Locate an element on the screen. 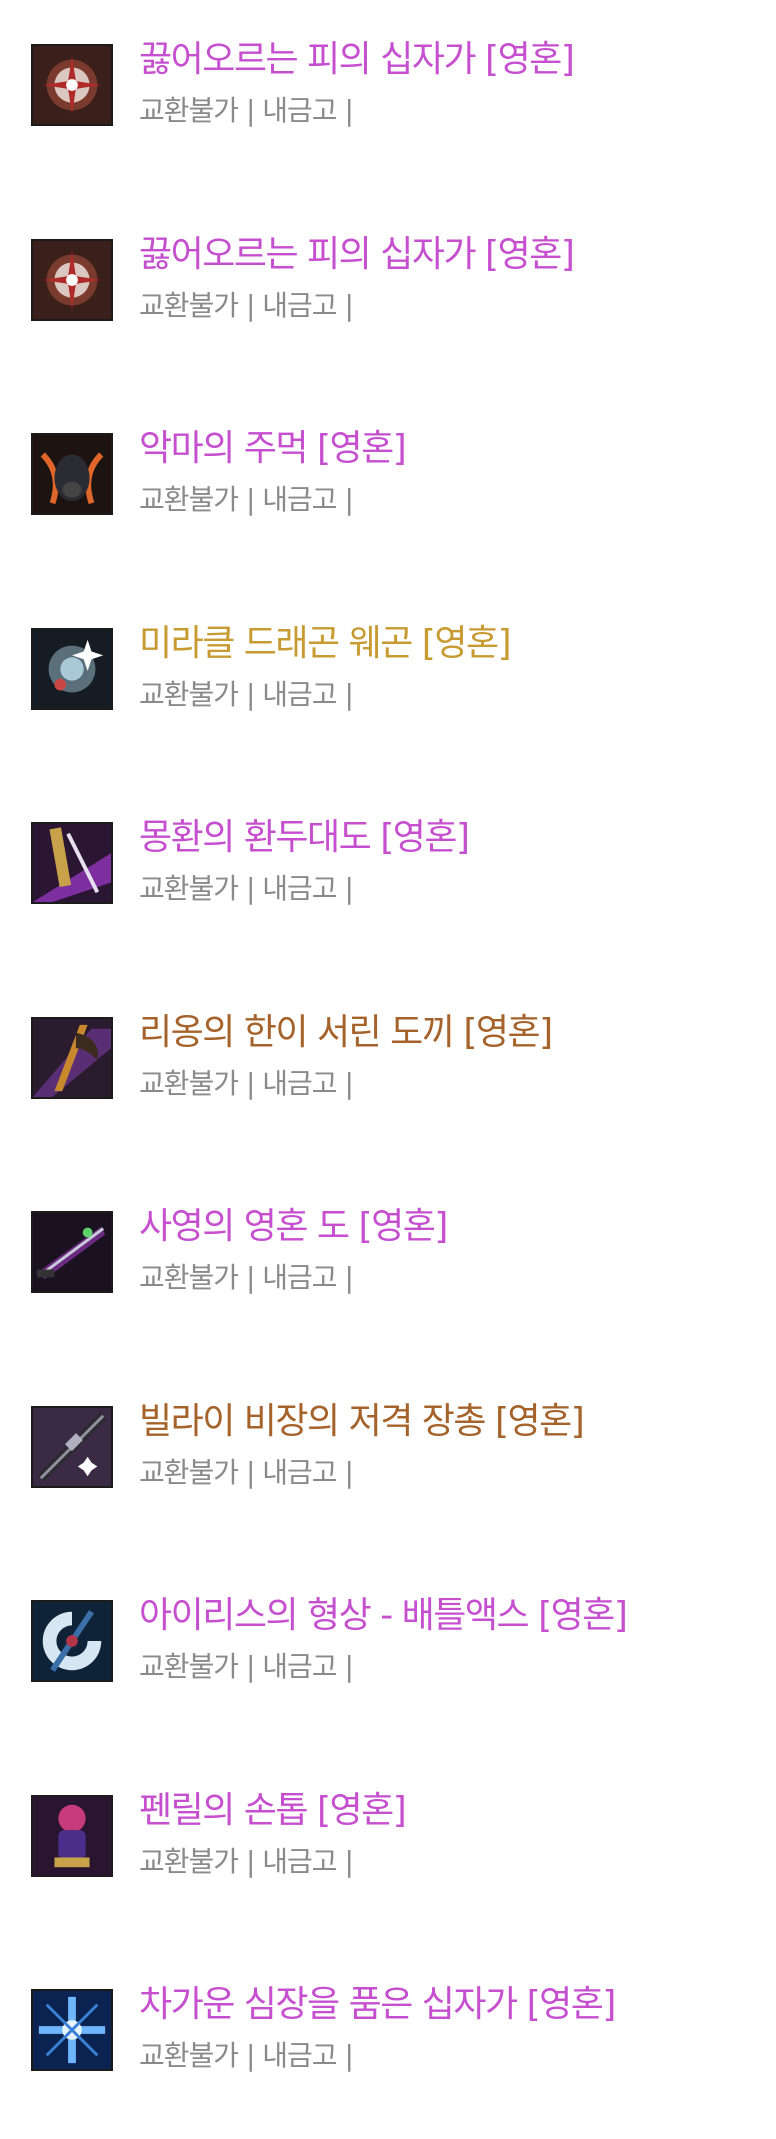 The image size is (776, 2139). dream-sword-icon is located at coordinates (72, 863).